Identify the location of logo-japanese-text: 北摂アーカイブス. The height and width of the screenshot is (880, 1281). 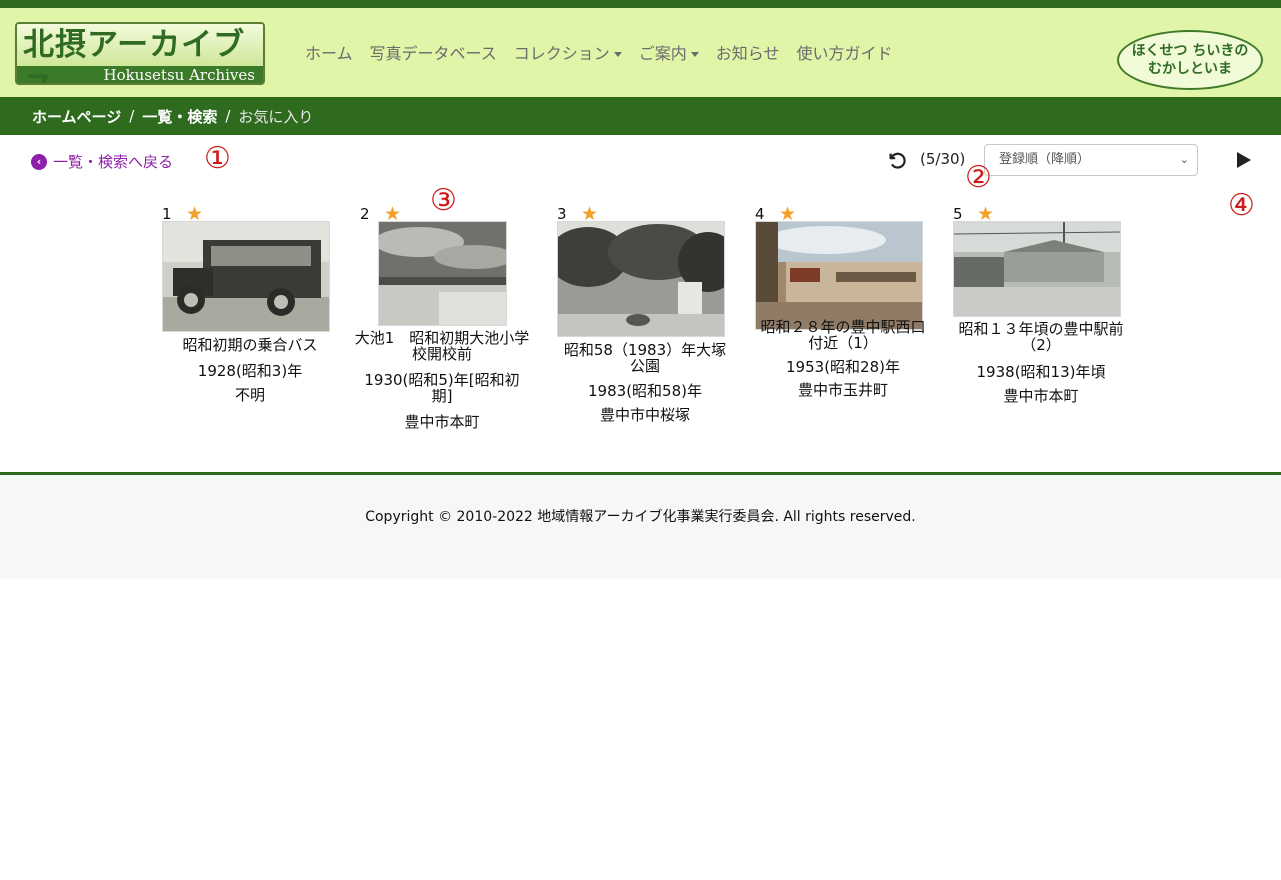
(140, 53).